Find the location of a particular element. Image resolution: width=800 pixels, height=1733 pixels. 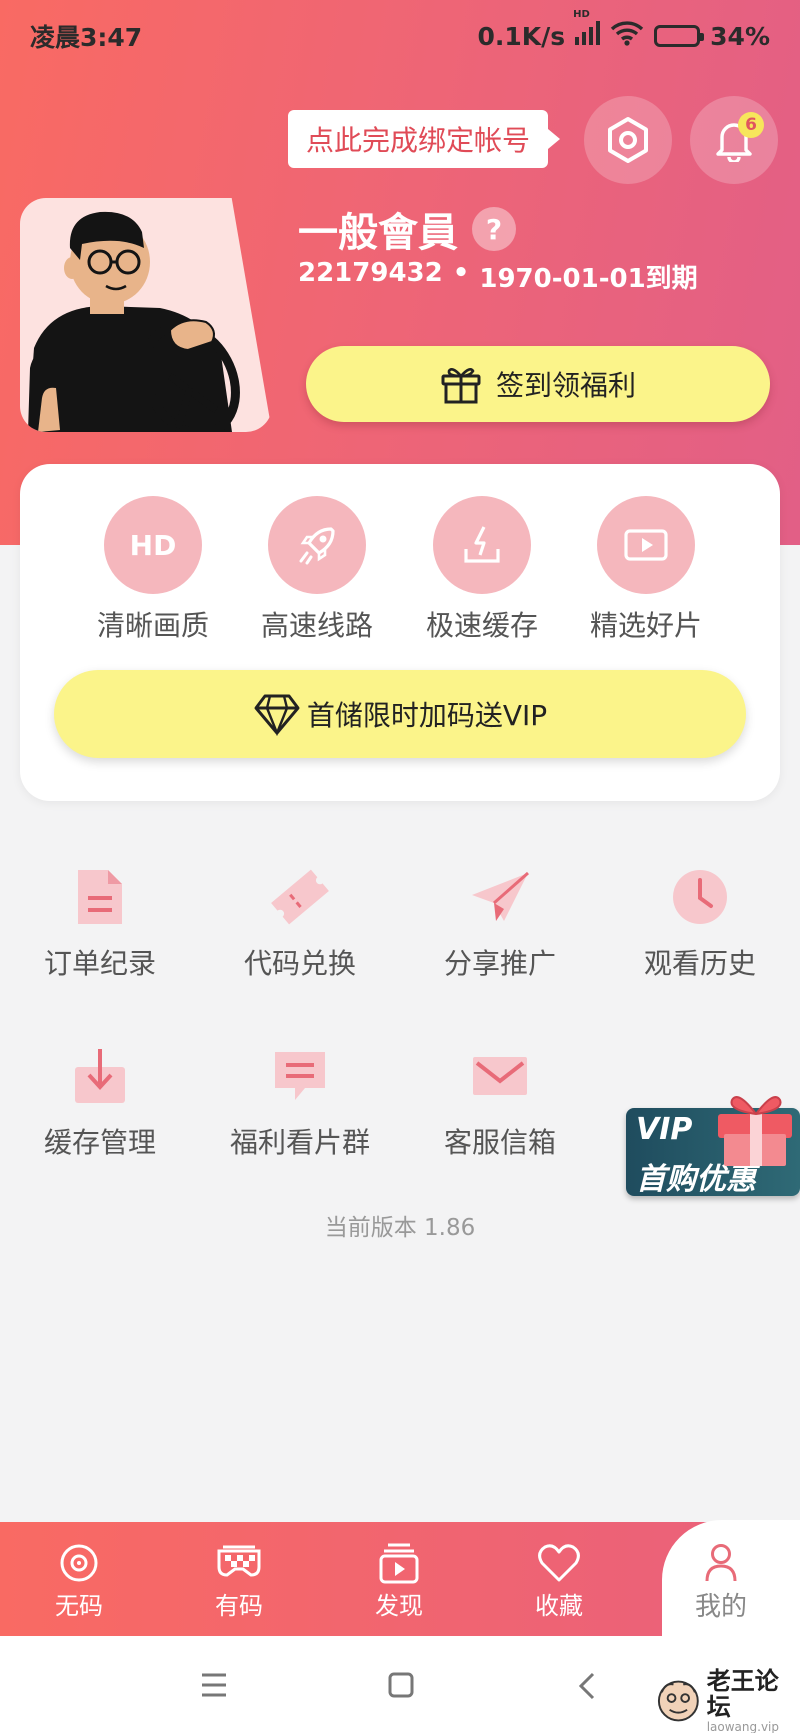

first-deposit-vip-button: 首储限时加码送VIP is located at coordinates (400, 714).